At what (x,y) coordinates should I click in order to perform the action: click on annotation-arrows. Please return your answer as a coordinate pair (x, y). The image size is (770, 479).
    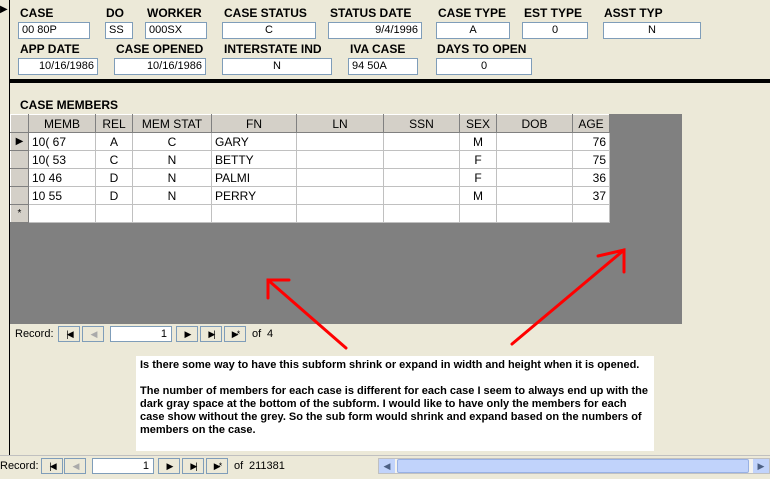
    Looking at the image, I should click on (446, 299).